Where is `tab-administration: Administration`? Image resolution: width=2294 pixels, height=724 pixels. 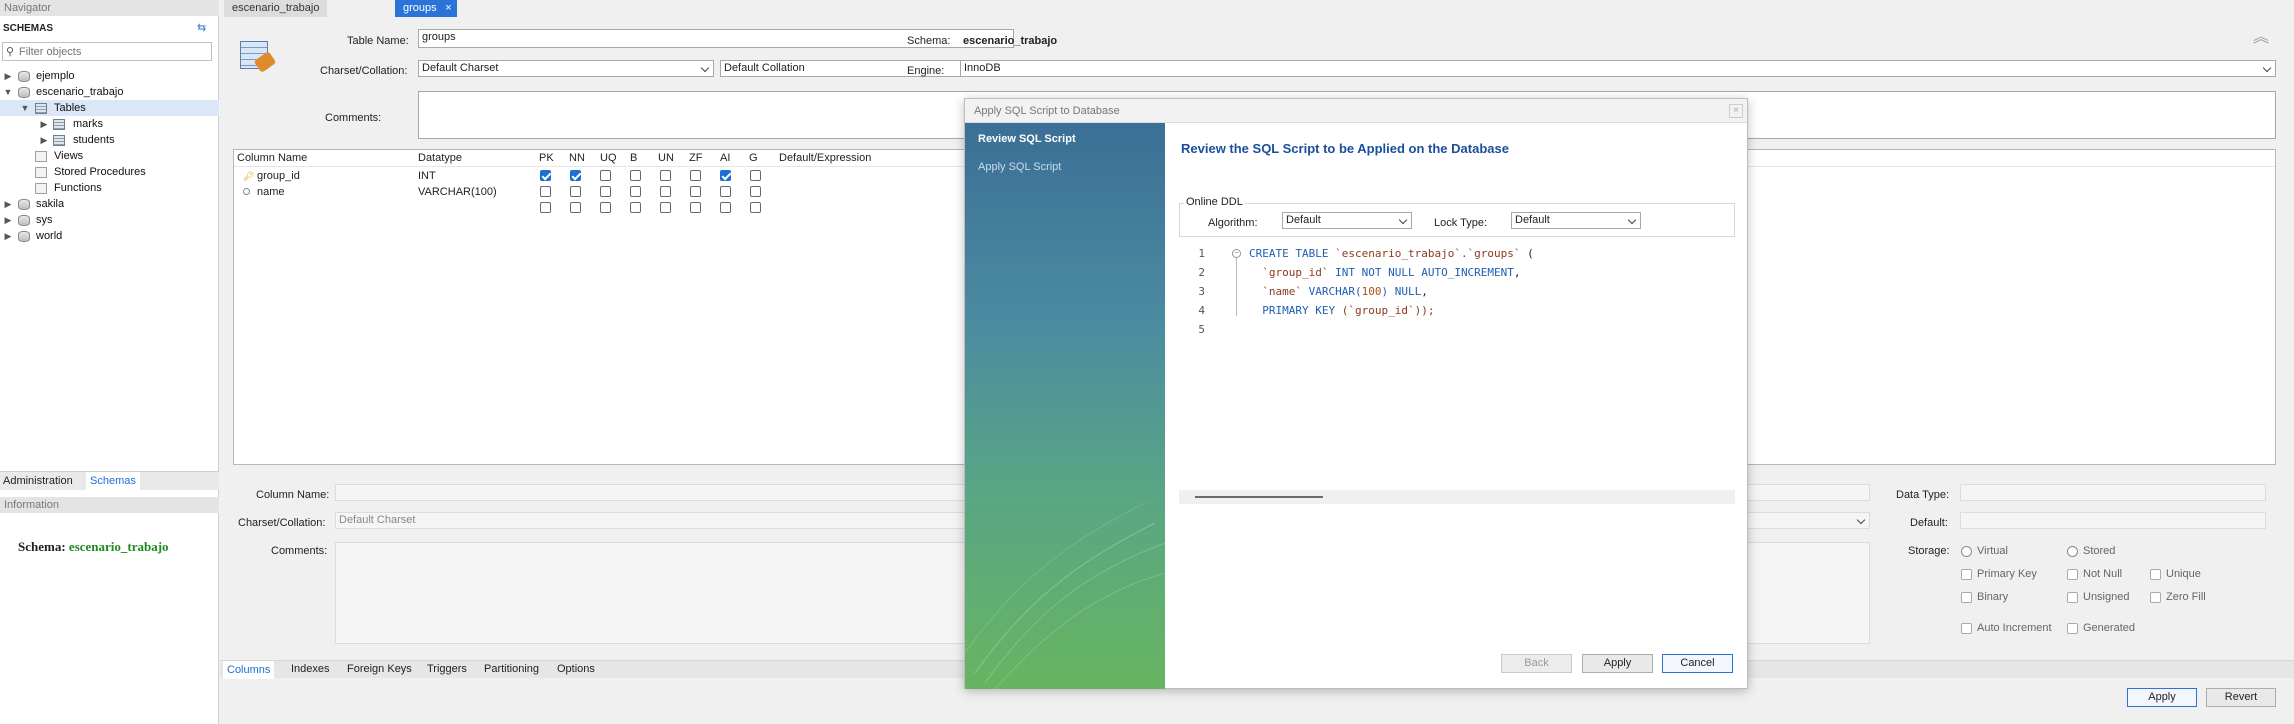 tab-administration: Administration is located at coordinates (38, 481).